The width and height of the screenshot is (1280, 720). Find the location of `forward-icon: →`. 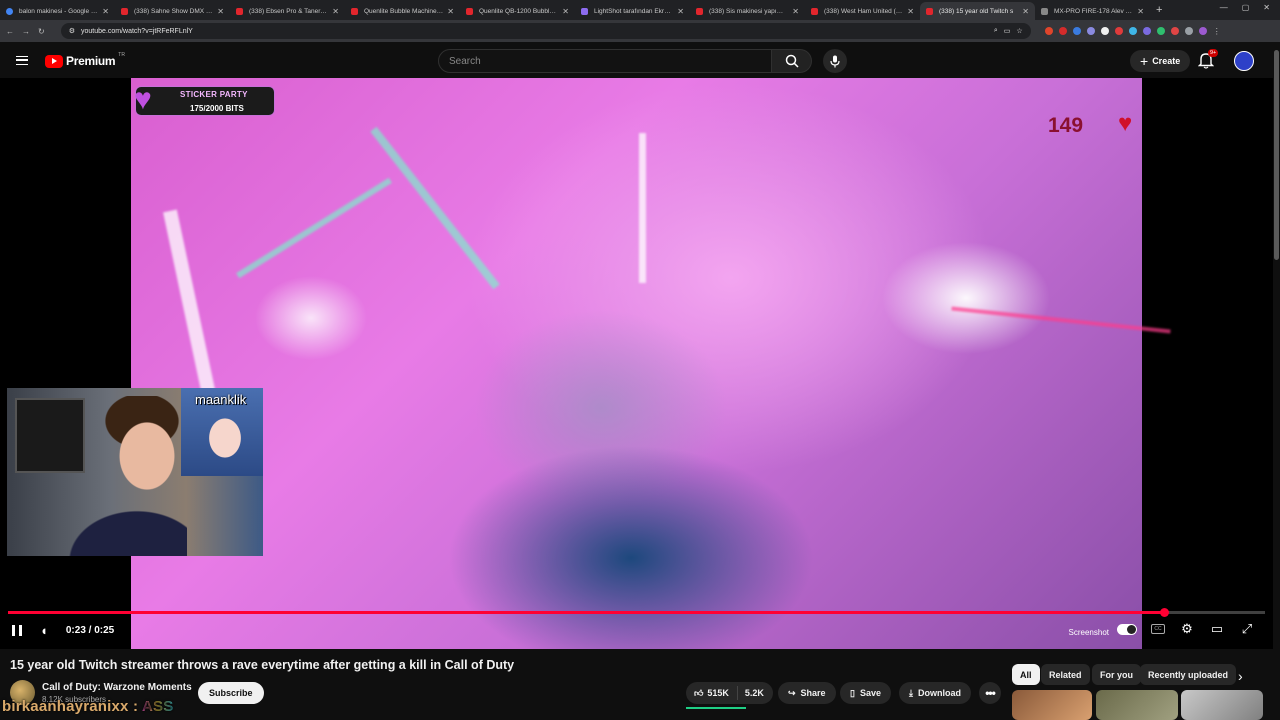

forward-icon: → is located at coordinates (26, 31).